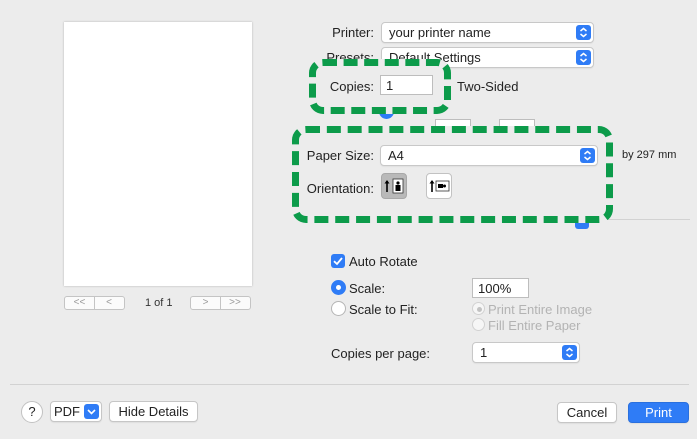 The image size is (697, 439). I want to click on auto-rotate-label: Auto Rotate, so click(383, 261).